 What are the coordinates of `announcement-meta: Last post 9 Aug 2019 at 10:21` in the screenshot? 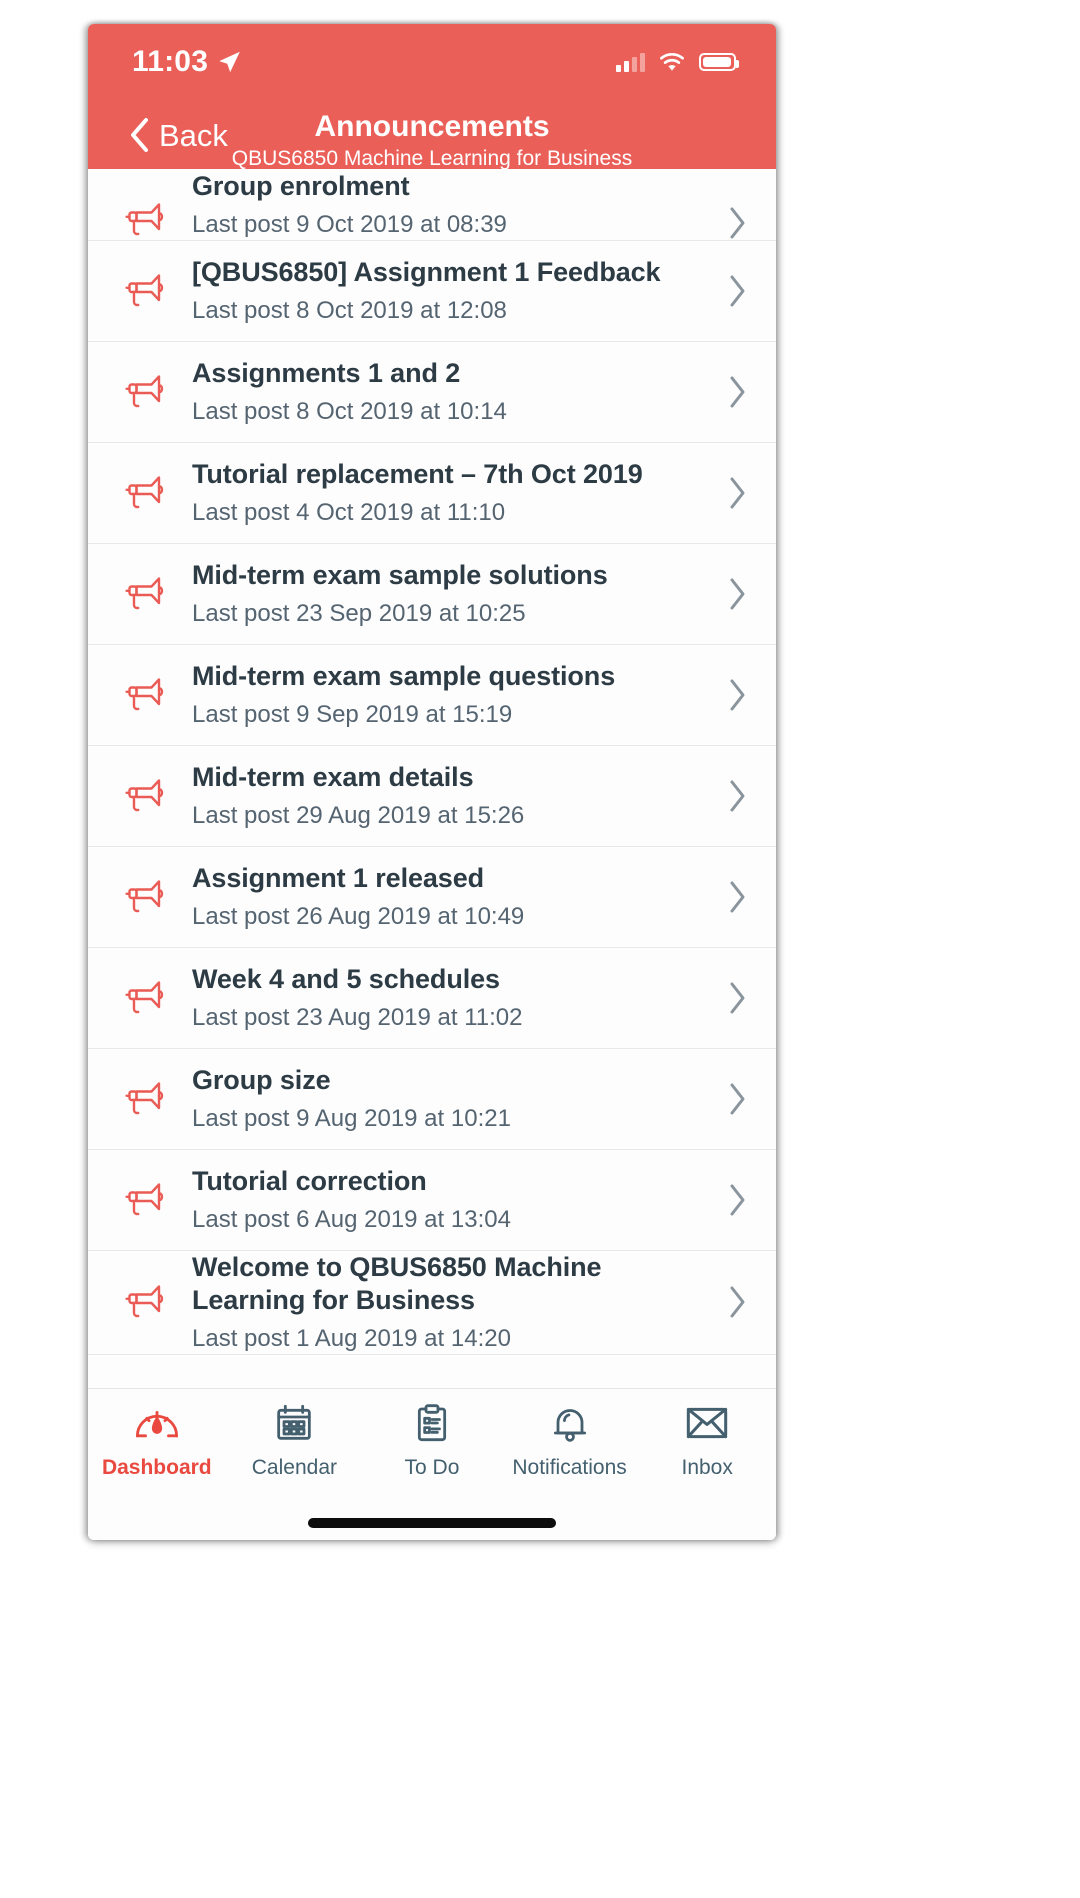 It's located at (351, 1118).